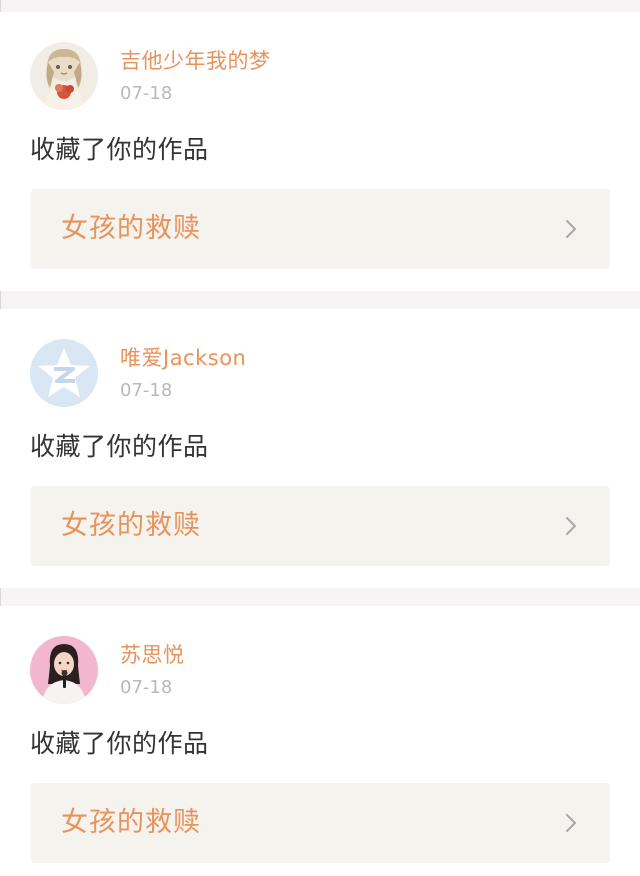 The width and height of the screenshot is (640, 876). What do you see at coordinates (183, 358) in the screenshot?
I see `username: 唯爱Jackson` at bounding box center [183, 358].